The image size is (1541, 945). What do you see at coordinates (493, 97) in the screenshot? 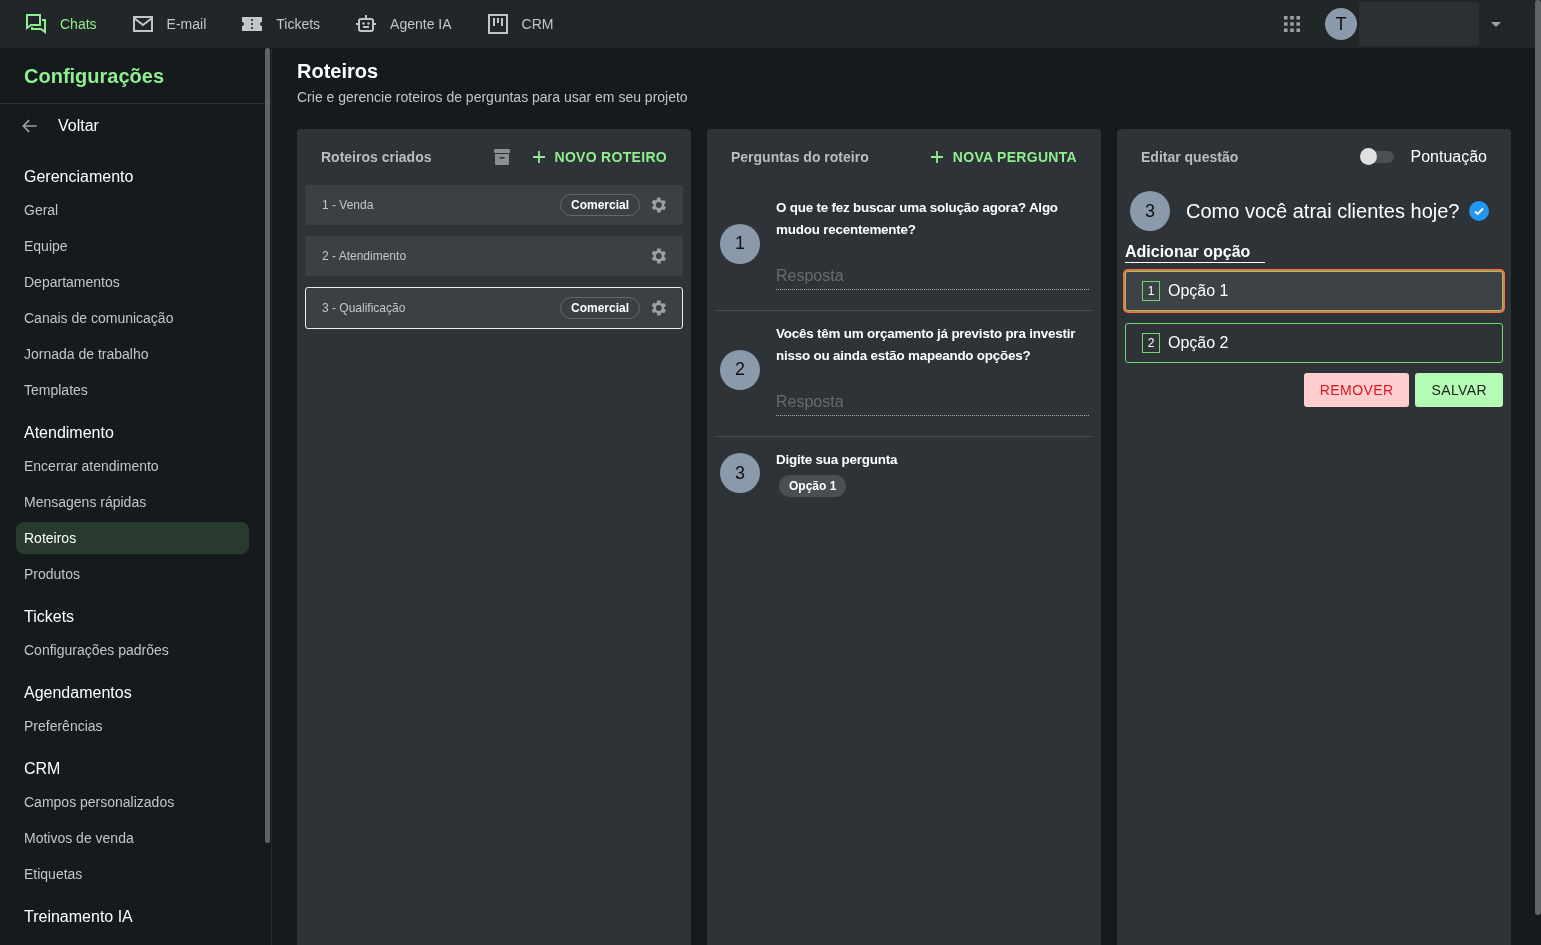
I see `page-subtitle: Crie e gerencie roteiros de perguntas para usar em seu projeto` at bounding box center [493, 97].